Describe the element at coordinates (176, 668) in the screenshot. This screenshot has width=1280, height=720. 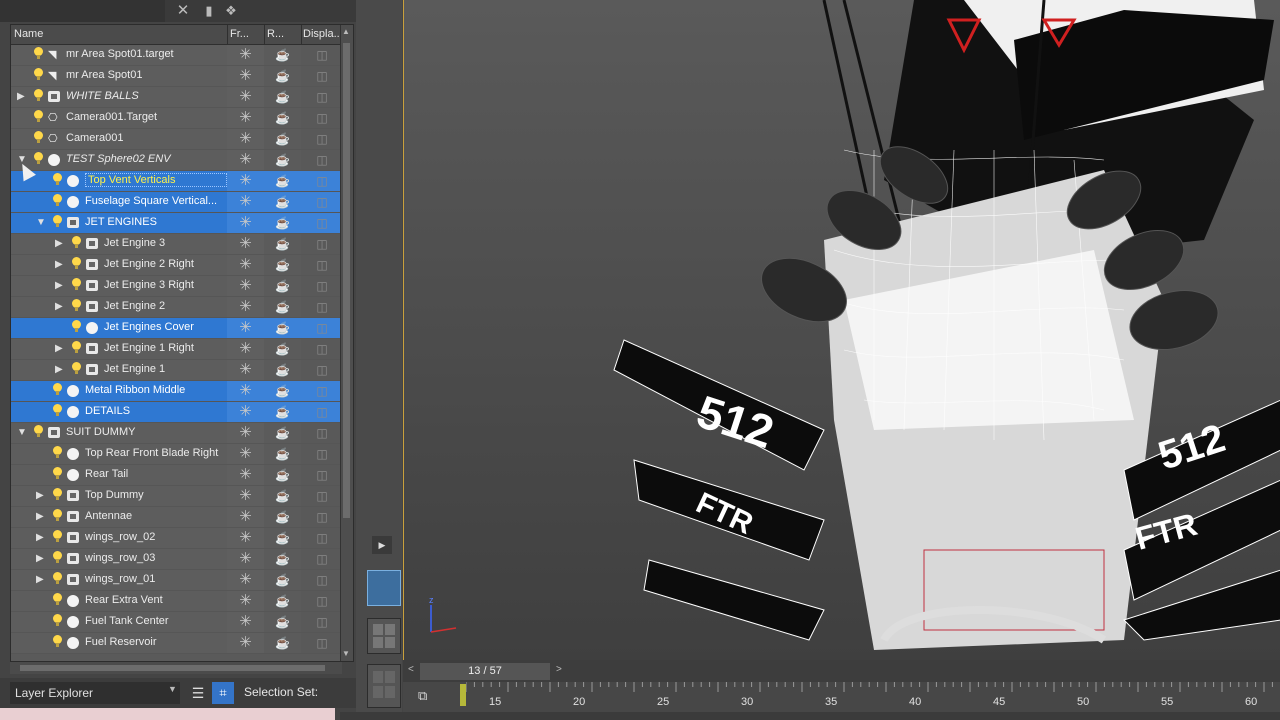
I see `horizontal-scrollbar` at that location.